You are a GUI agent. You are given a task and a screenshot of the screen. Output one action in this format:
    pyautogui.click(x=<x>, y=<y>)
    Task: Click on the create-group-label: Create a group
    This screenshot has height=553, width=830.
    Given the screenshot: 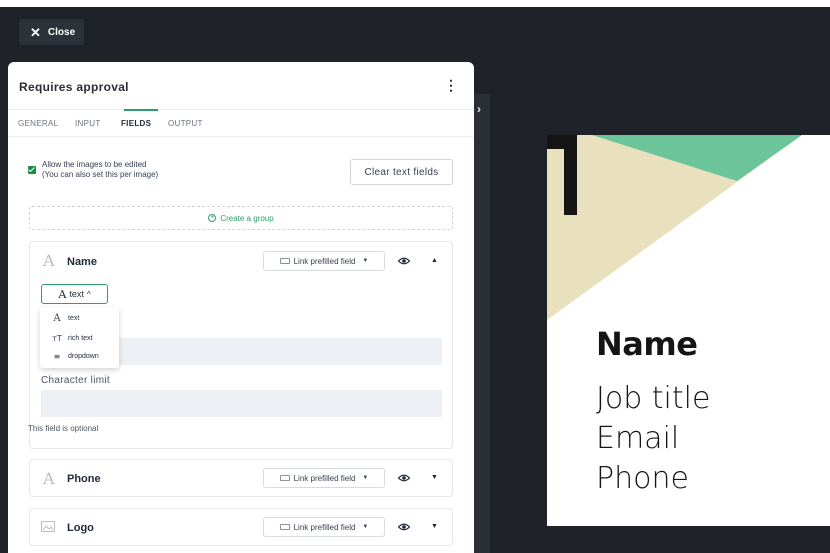 What is the action you would take?
    pyautogui.click(x=247, y=218)
    